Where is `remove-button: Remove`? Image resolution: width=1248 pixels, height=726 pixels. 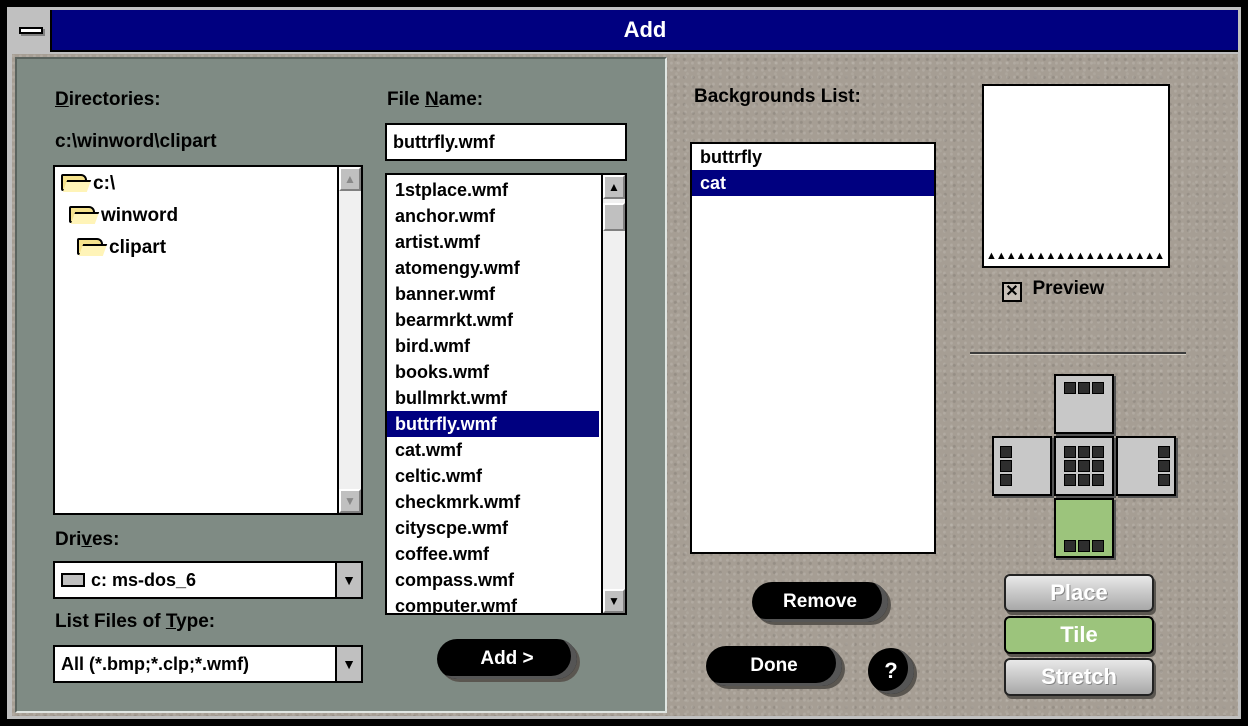 remove-button: Remove is located at coordinates (820, 602).